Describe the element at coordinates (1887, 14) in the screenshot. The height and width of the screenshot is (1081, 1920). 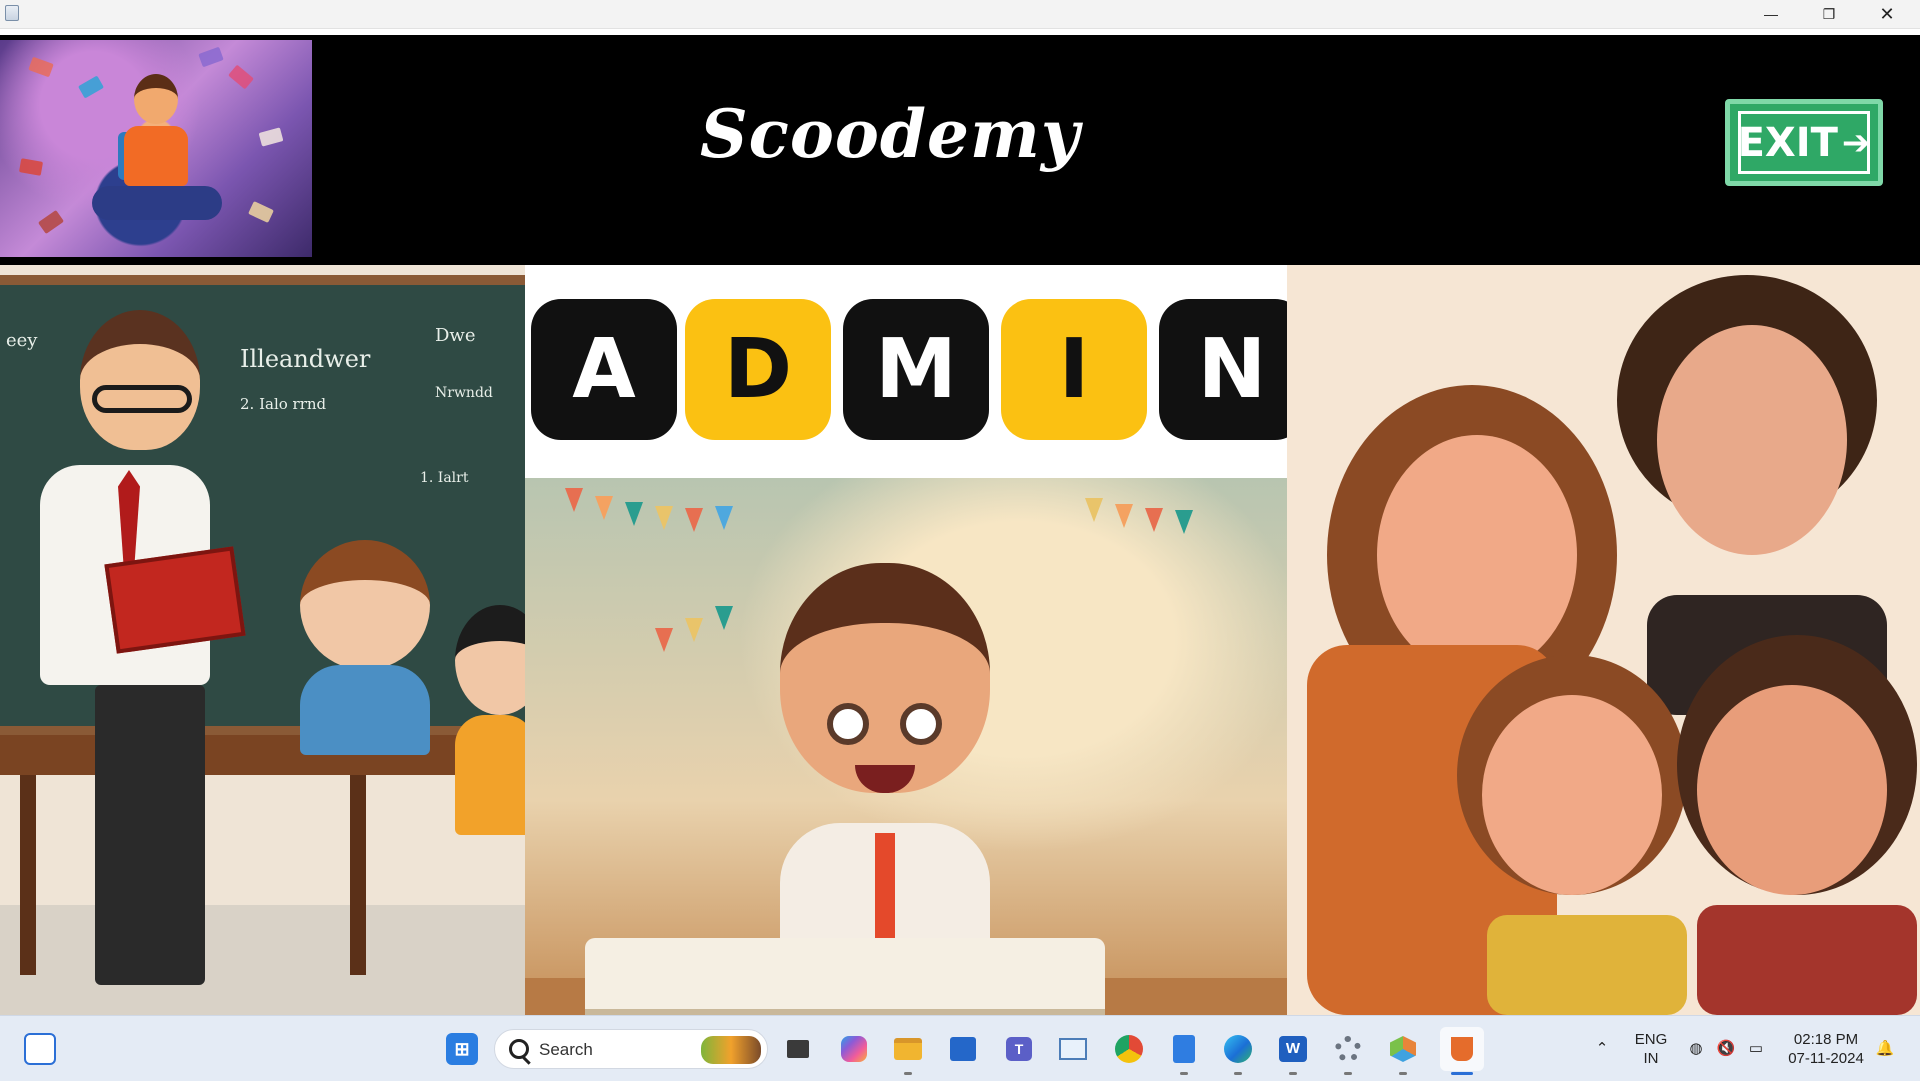
I see `close-button: ✕` at that location.